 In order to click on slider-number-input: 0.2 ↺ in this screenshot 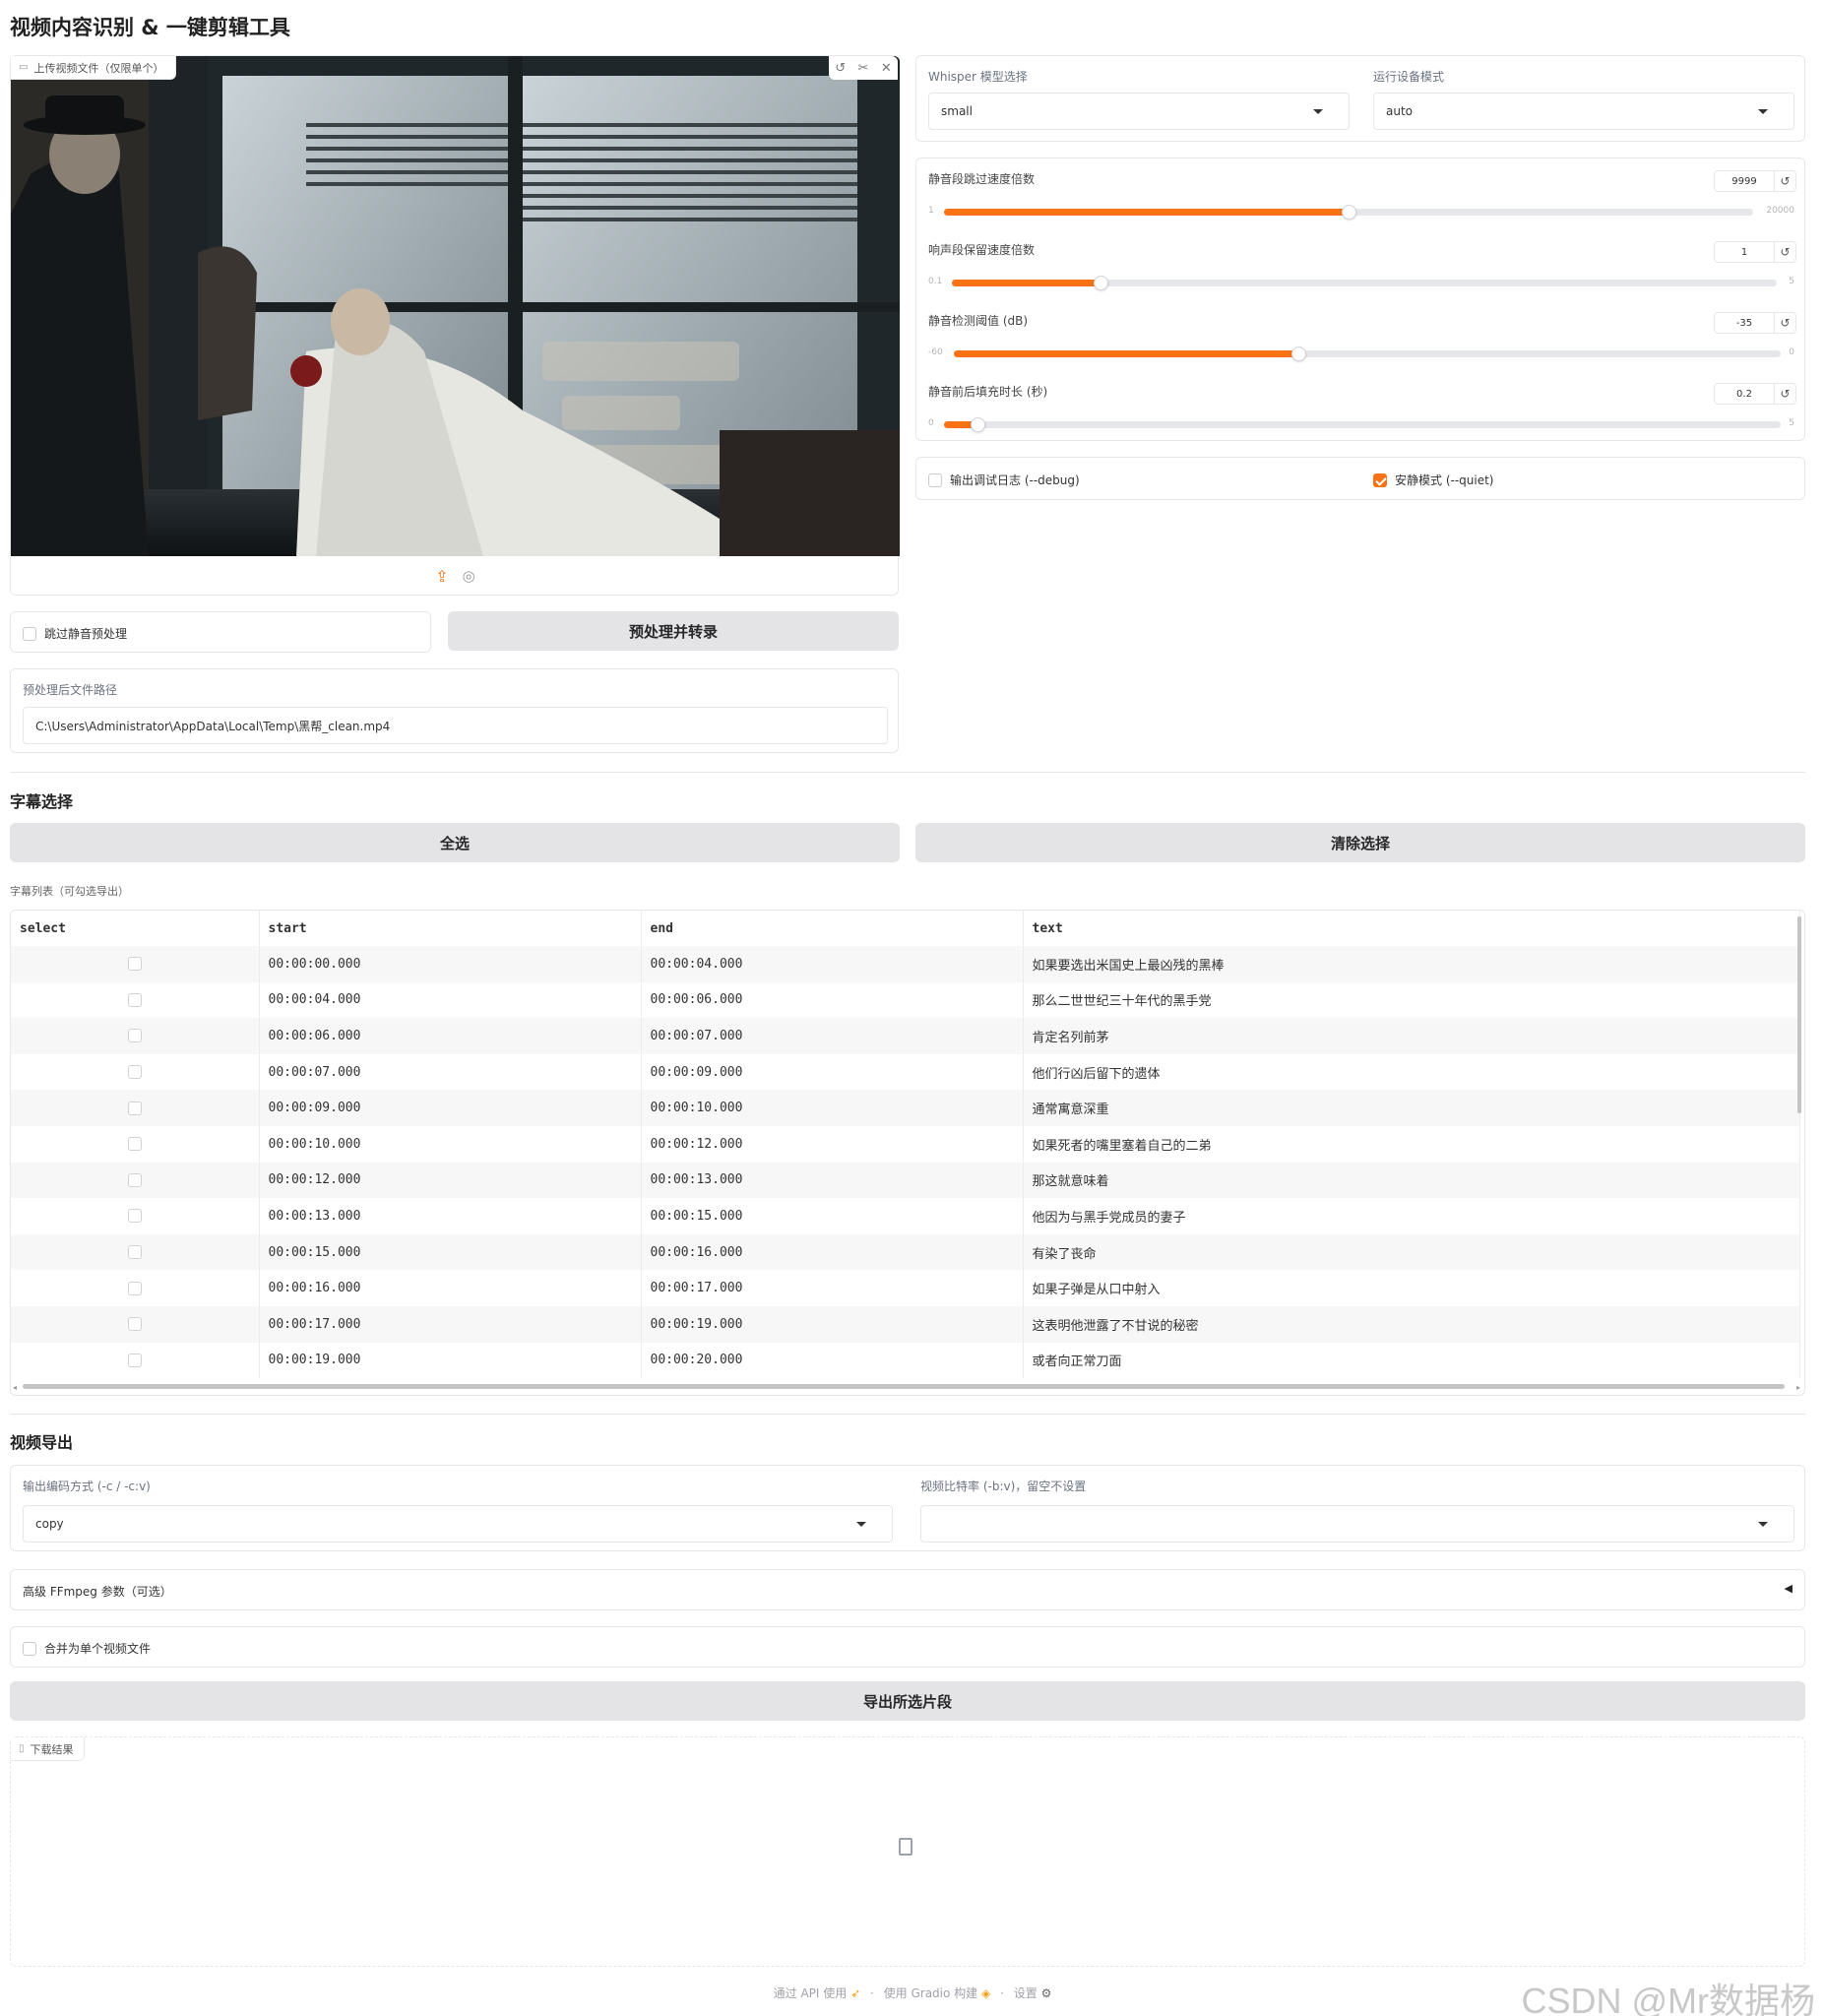, I will do `click(1755, 394)`.